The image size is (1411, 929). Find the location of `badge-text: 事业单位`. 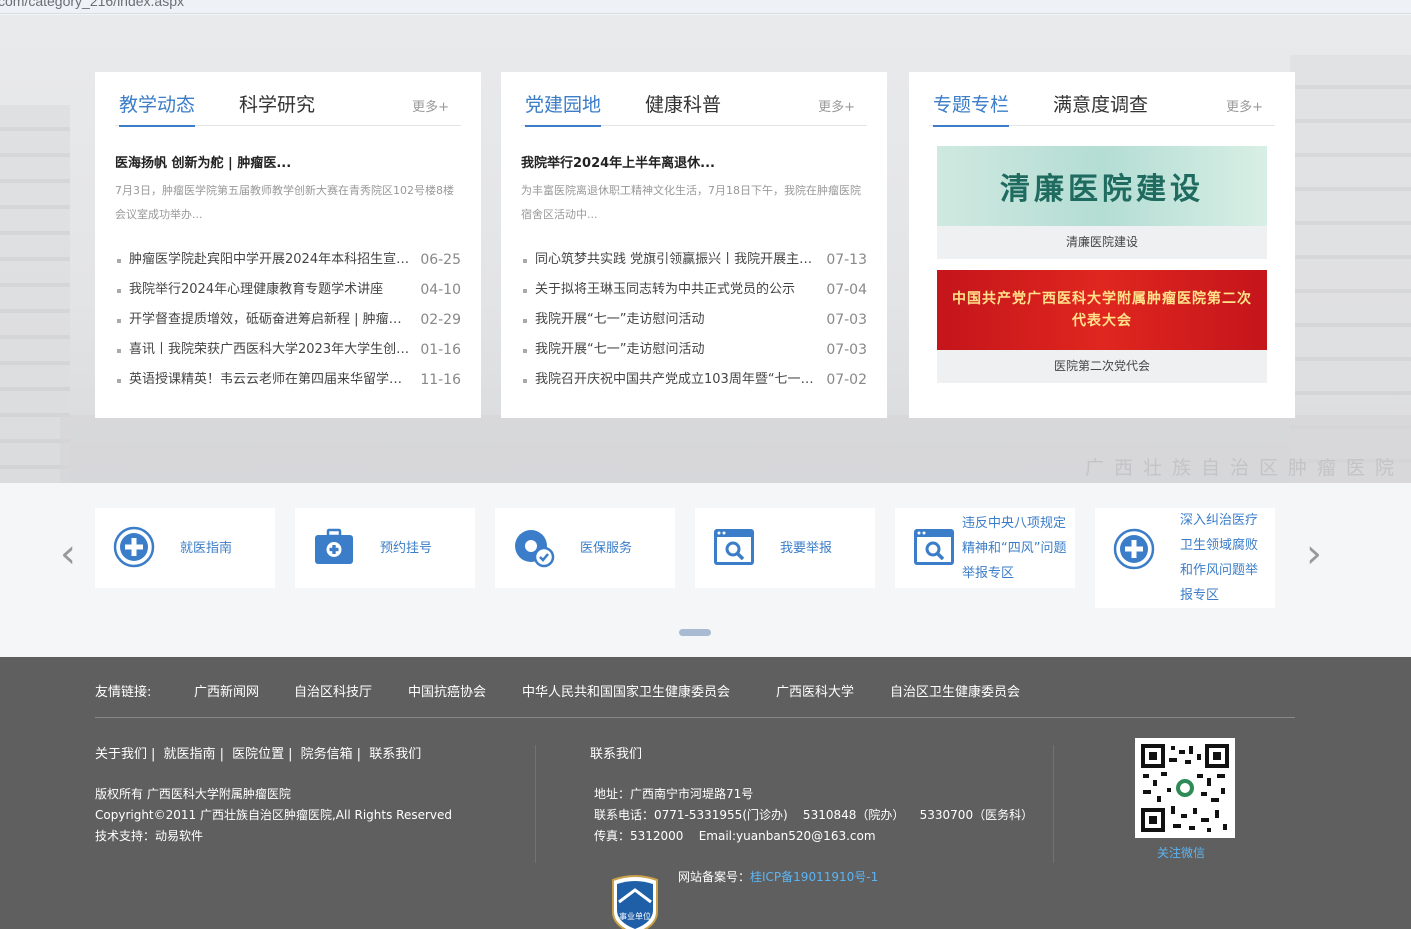

badge-text: 事业单位 is located at coordinates (635, 916).